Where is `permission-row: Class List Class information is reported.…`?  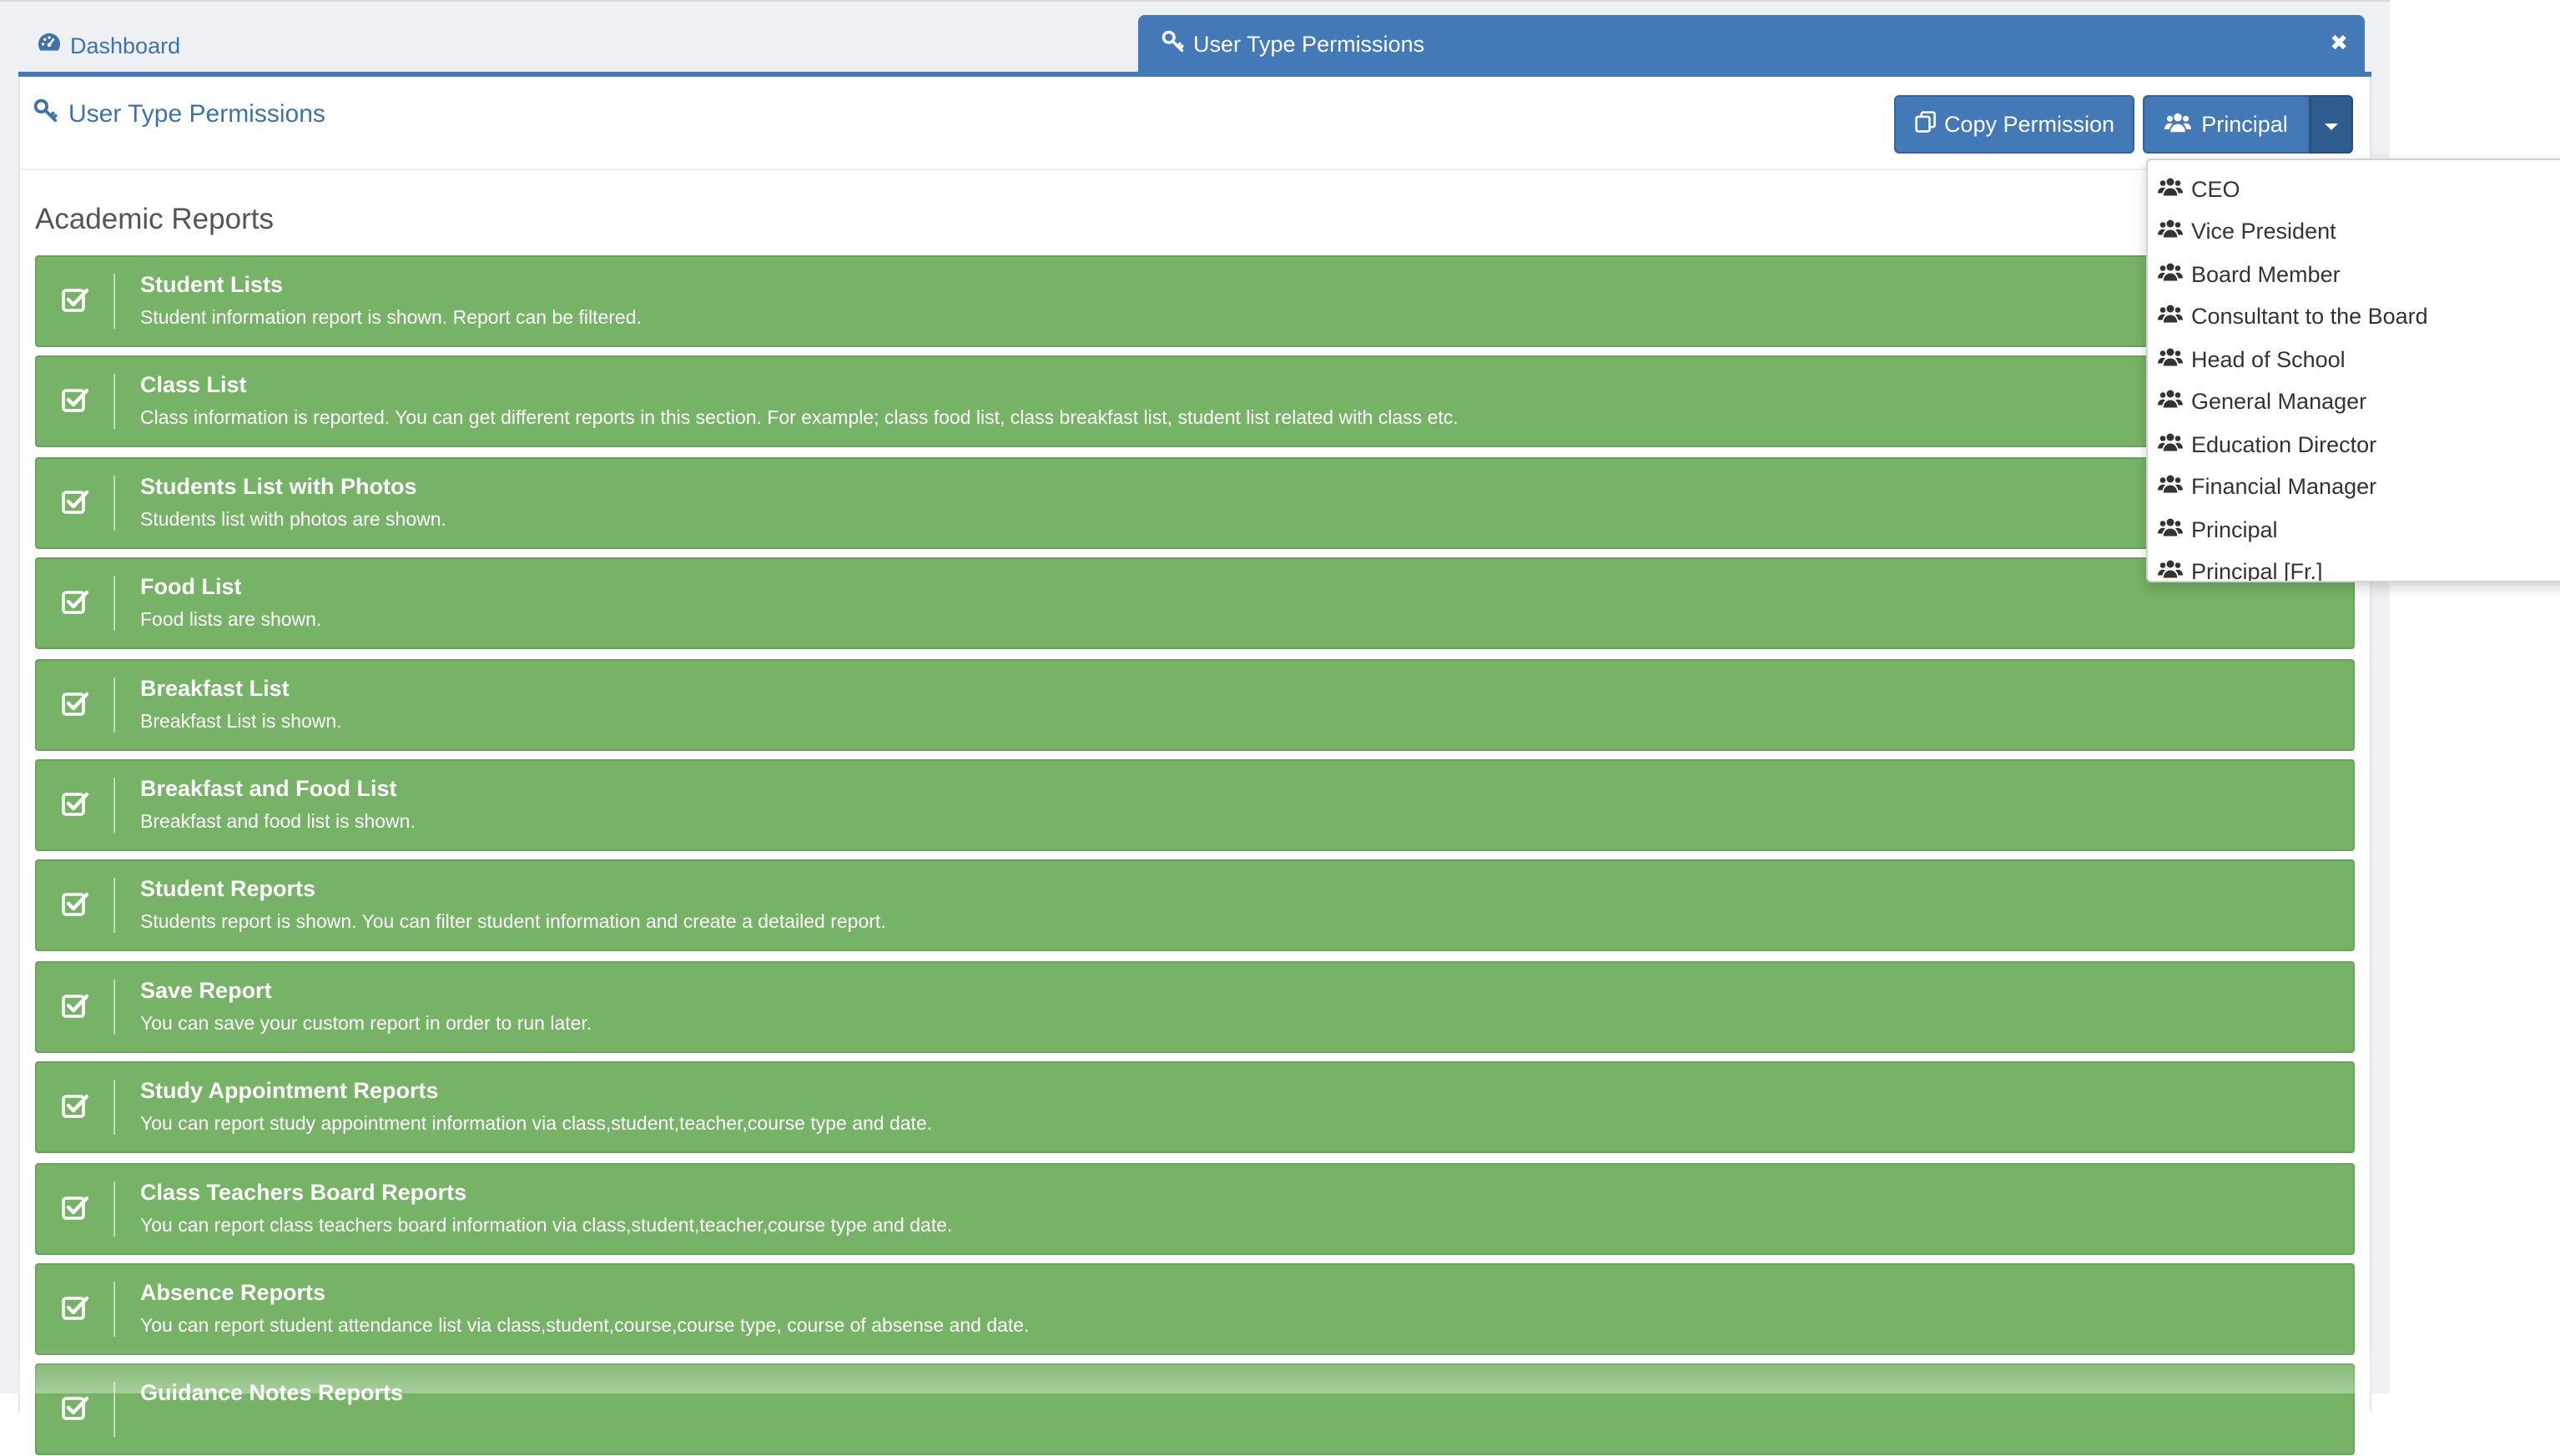 permission-row: Class List Class information is reported.… is located at coordinates (1195, 401).